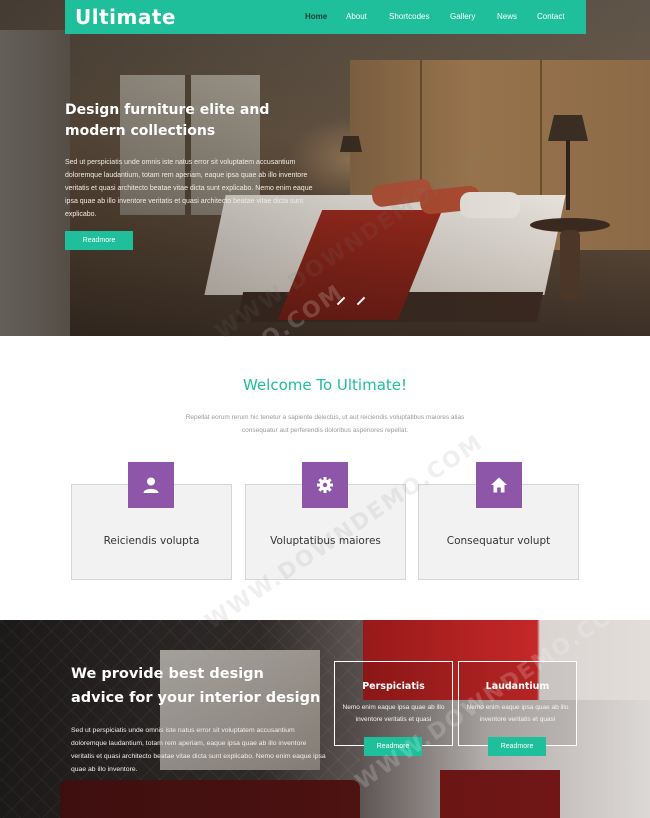 The width and height of the screenshot is (650, 818). I want to click on nav-item-gallery: Gallery, so click(462, 16).